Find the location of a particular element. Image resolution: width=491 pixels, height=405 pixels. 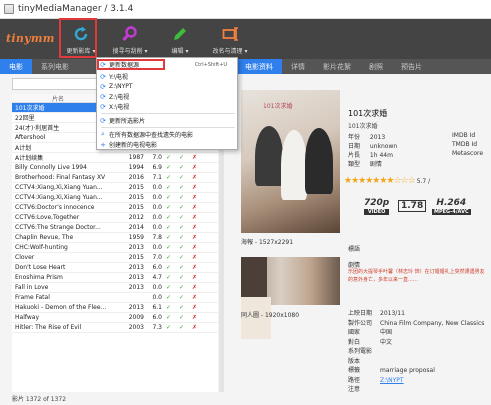

tab-extras: 影片花絮 is located at coordinates (337, 66).